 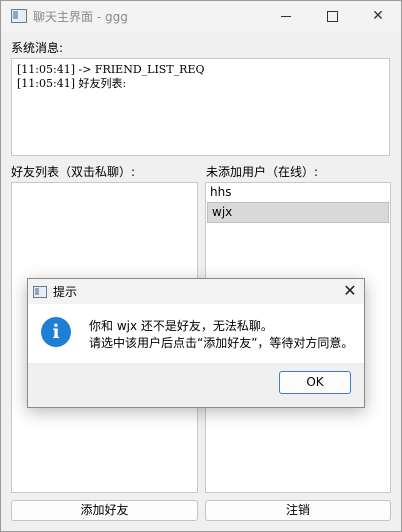 What do you see at coordinates (196, 291) in the screenshot?
I see `dialog-title-bar: 提示 ✕` at bounding box center [196, 291].